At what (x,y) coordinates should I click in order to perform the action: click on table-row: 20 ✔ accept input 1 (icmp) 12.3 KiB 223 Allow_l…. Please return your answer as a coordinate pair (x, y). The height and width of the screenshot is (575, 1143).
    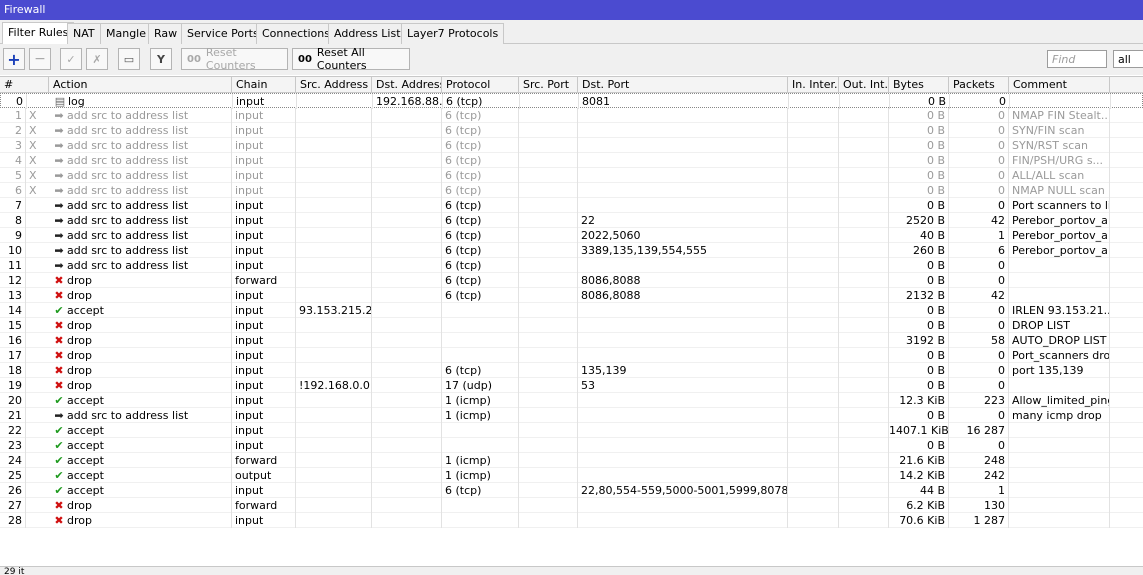
    Looking at the image, I should click on (571, 400).